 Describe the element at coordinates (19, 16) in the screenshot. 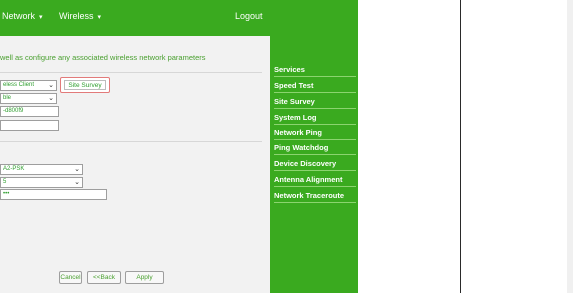

I see `nav-network-label: Network` at that location.